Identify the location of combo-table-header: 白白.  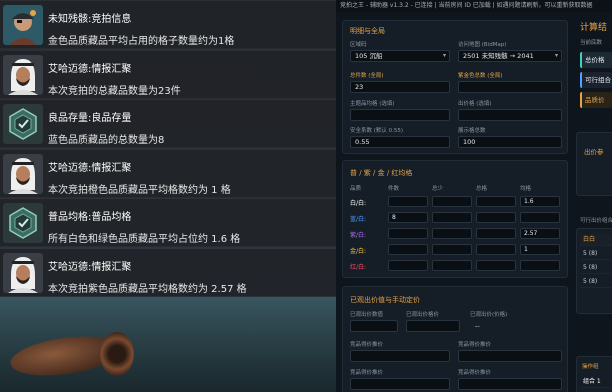
(596, 240).